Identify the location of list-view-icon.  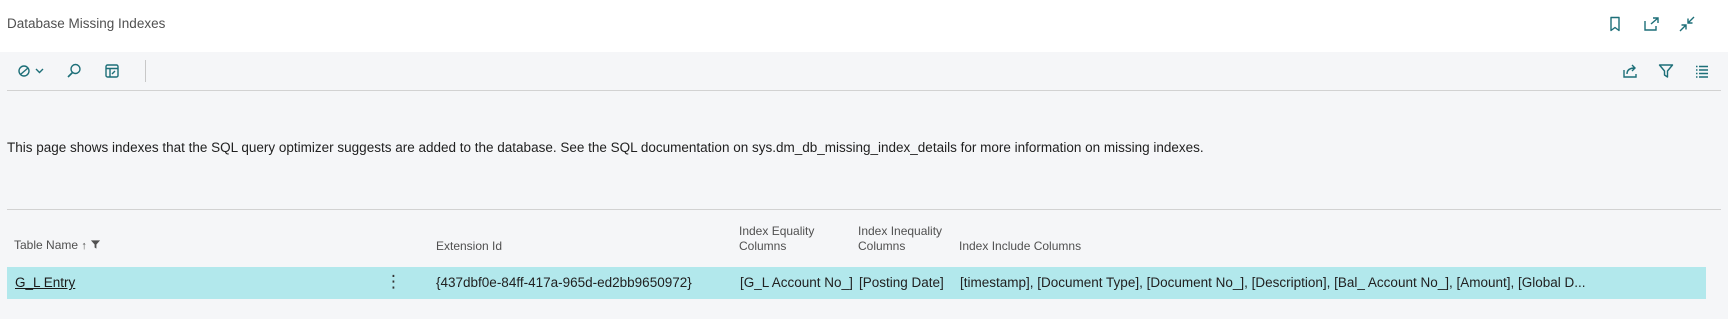
(1702, 71).